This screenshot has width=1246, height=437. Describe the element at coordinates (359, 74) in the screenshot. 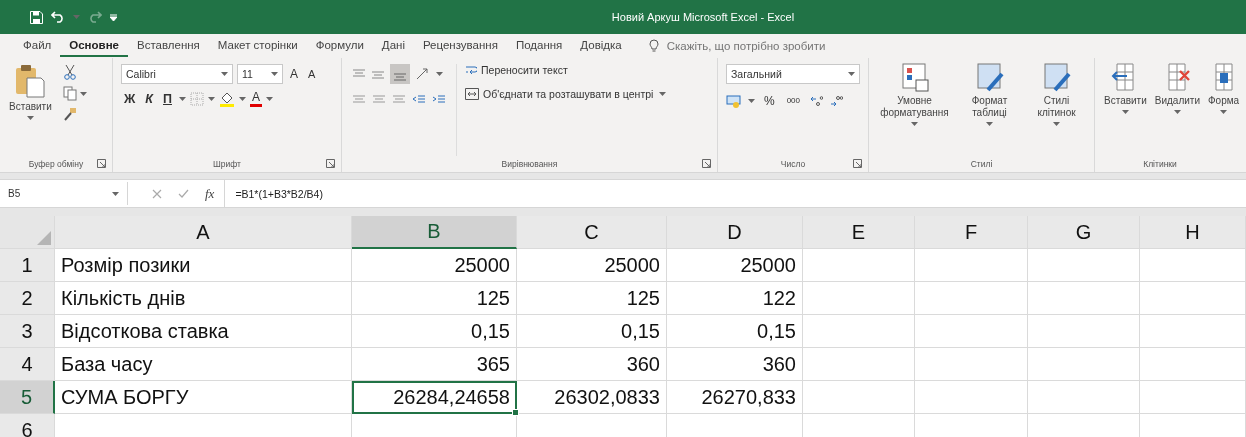

I see `align-top-icon` at that location.